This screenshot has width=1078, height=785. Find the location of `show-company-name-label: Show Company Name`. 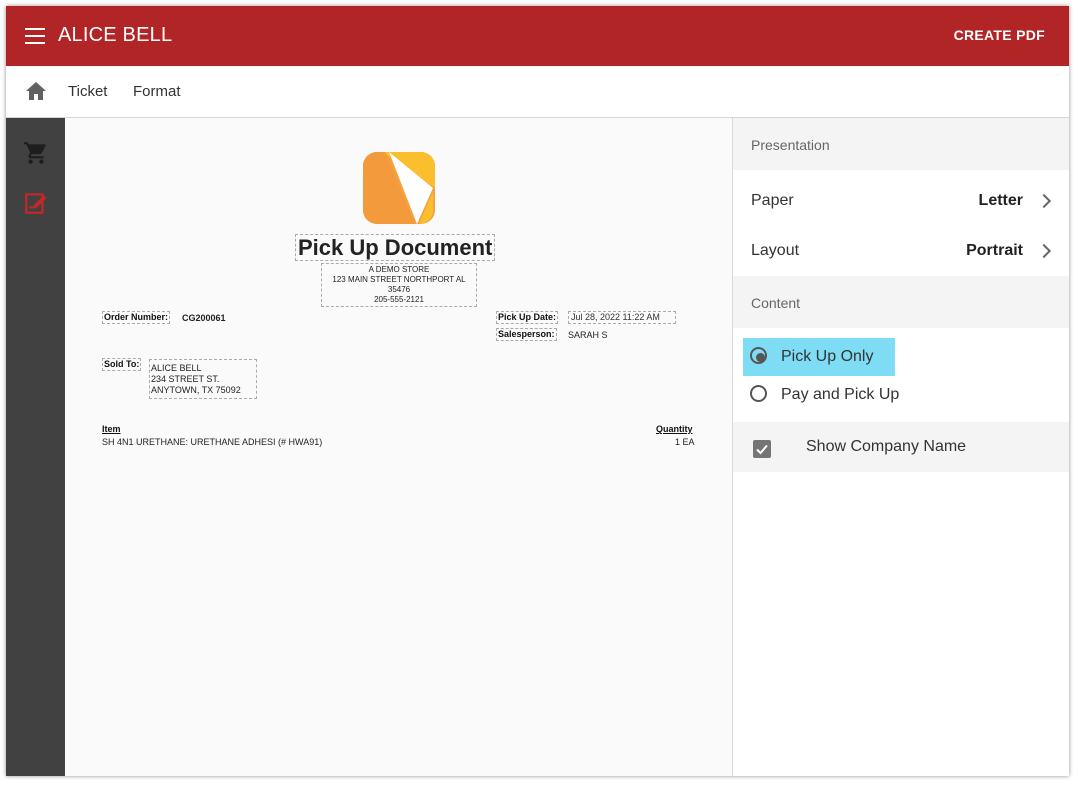

show-company-name-label: Show Company Name is located at coordinates (886, 446).